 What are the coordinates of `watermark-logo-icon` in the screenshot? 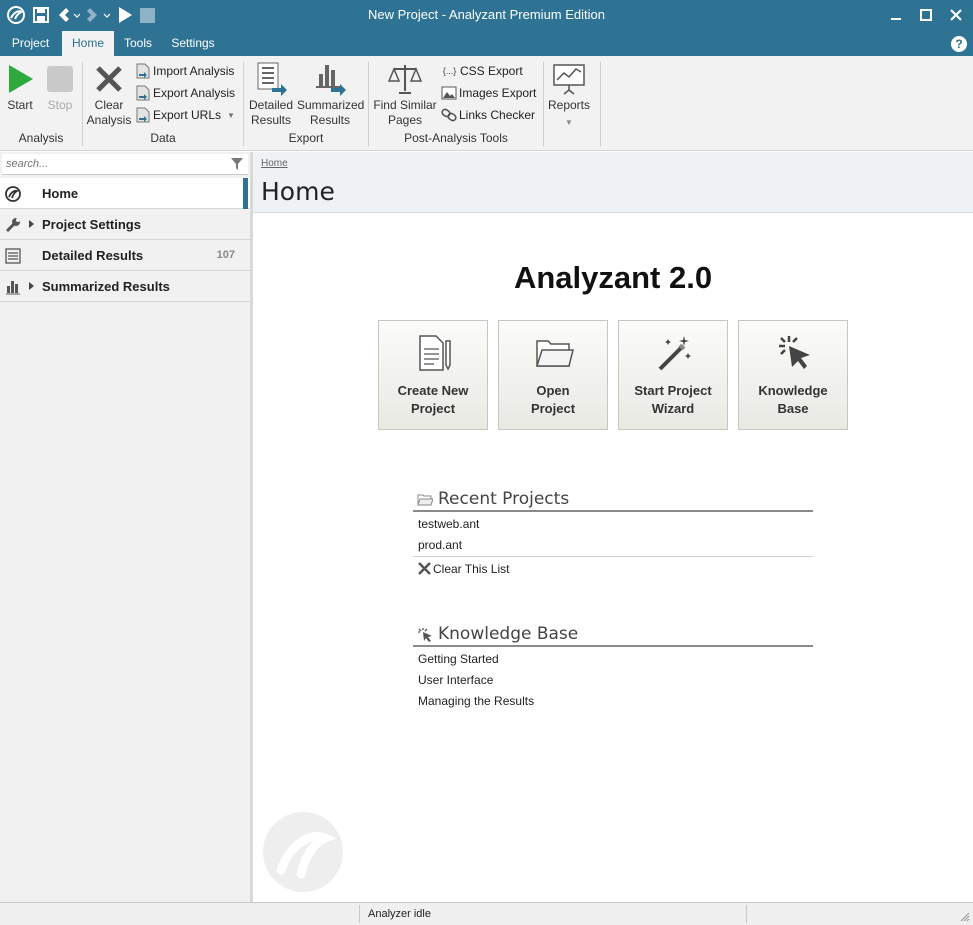 It's located at (303, 852).